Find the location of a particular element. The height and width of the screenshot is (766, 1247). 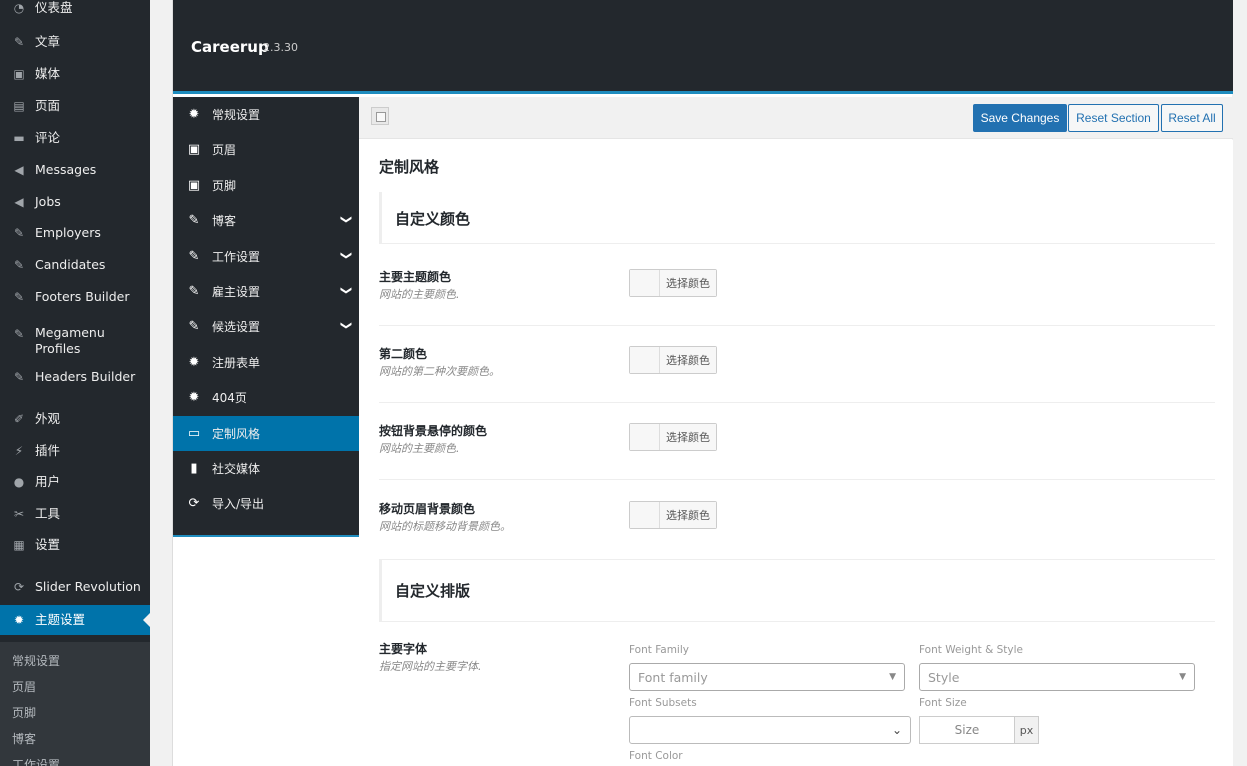

reset-all-button: Reset All is located at coordinates (1192, 118).